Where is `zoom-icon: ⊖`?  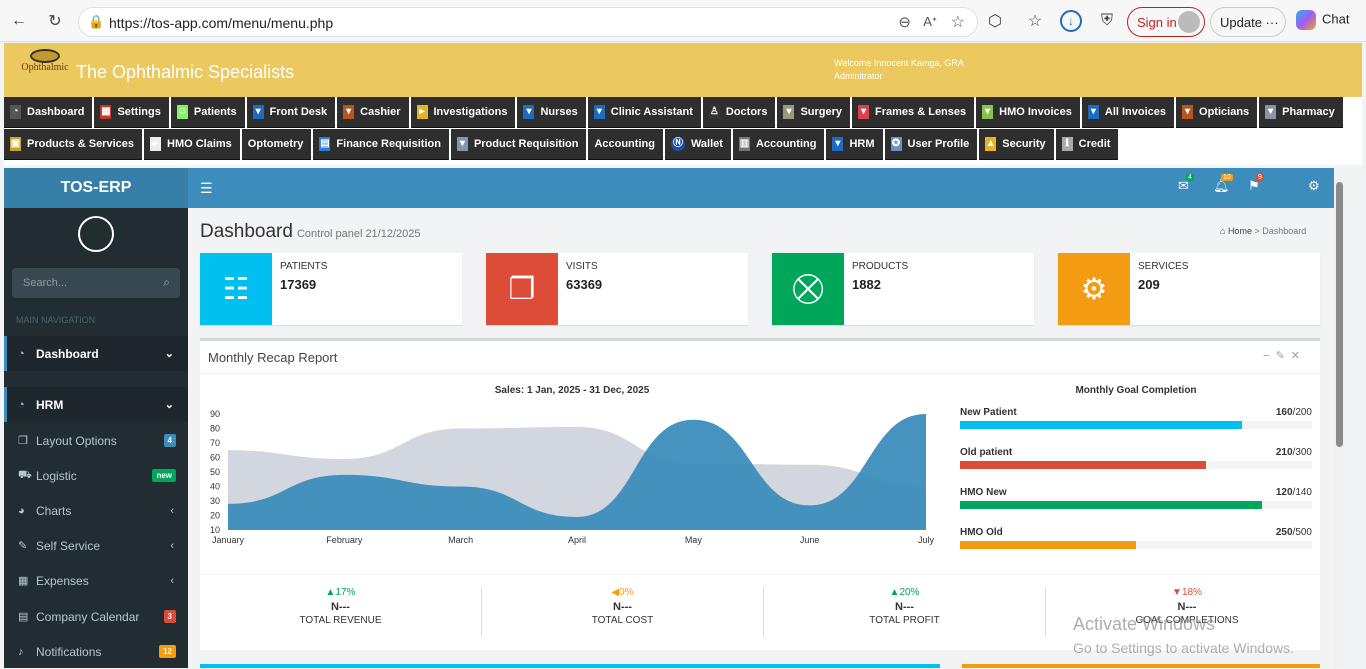
zoom-icon: ⊖ is located at coordinates (904, 22).